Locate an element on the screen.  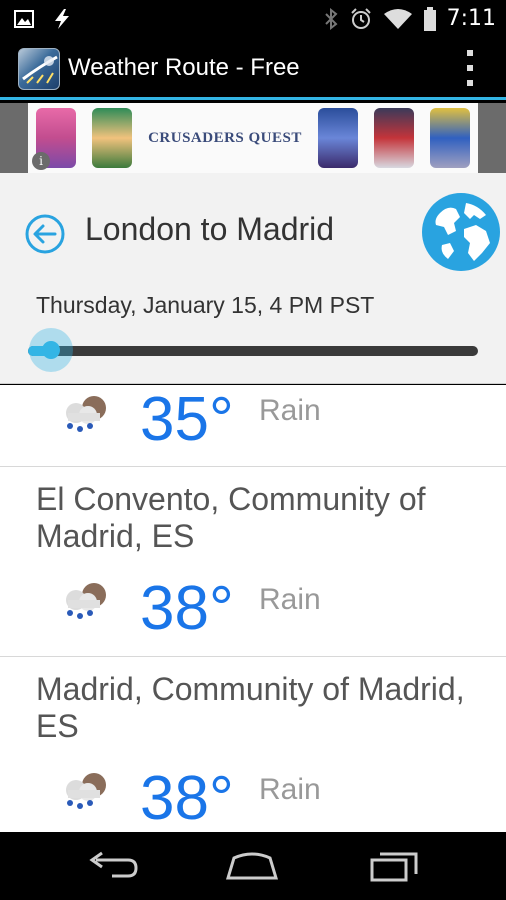
location-name: Madrid, Community of Madrid, ES is located at coordinates (250, 707).